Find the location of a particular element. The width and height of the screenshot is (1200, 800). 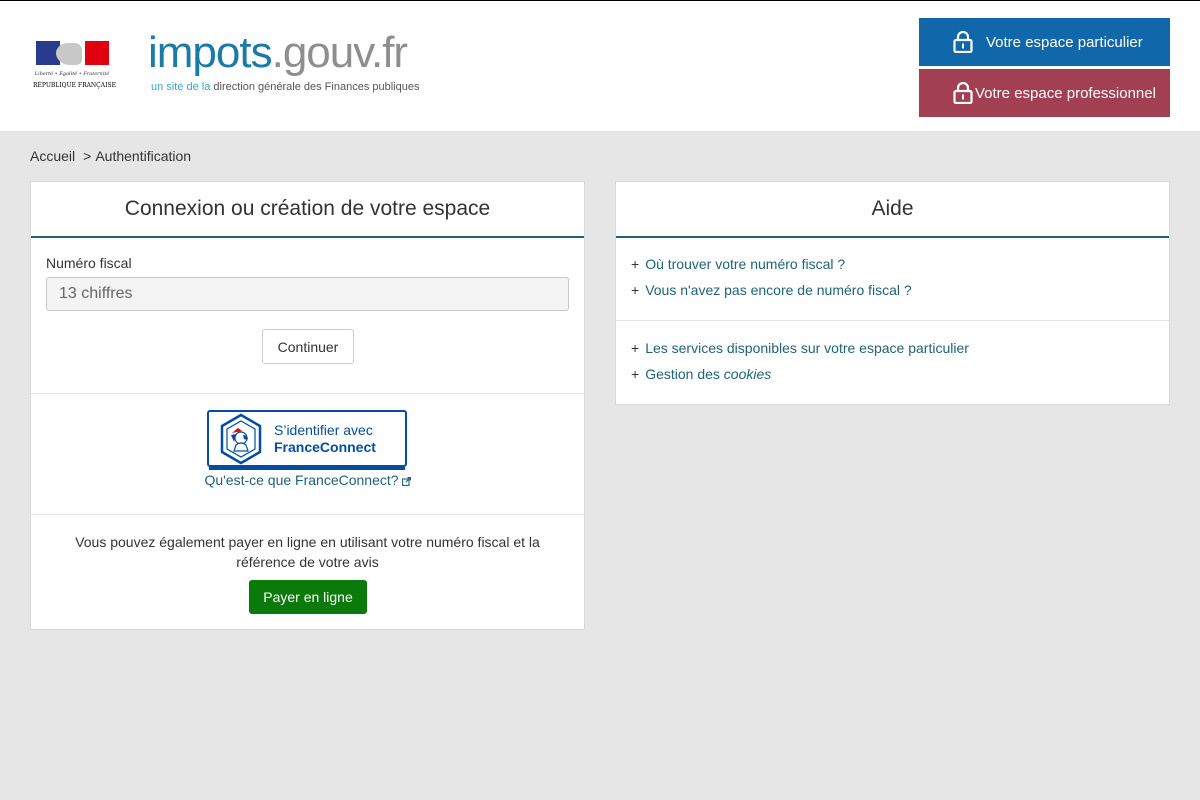

franceconnect-button: S’identifier avec FranceConnect is located at coordinates (307, 440).